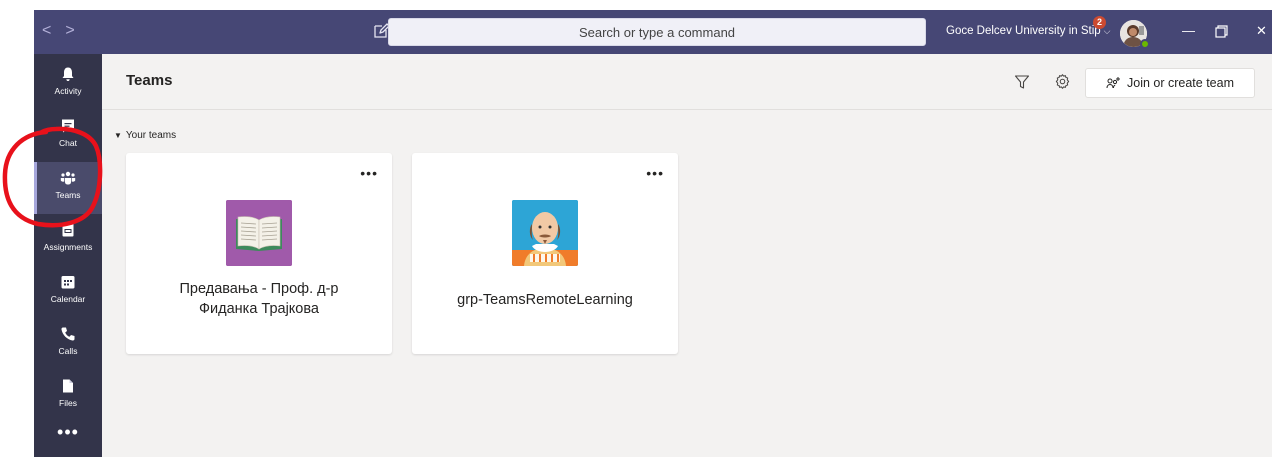  I want to click on rail-item-label: Calendar, so click(68, 299).